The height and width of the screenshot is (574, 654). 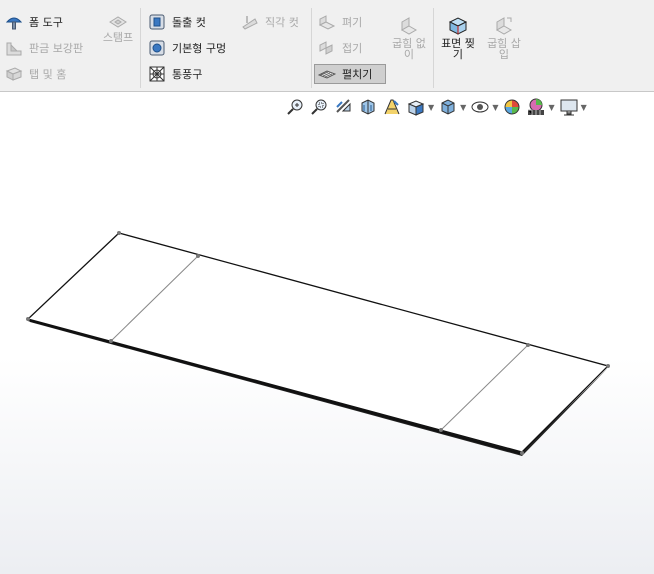 I want to click on view-settings-button: ▼, so click(x=573, y=107).